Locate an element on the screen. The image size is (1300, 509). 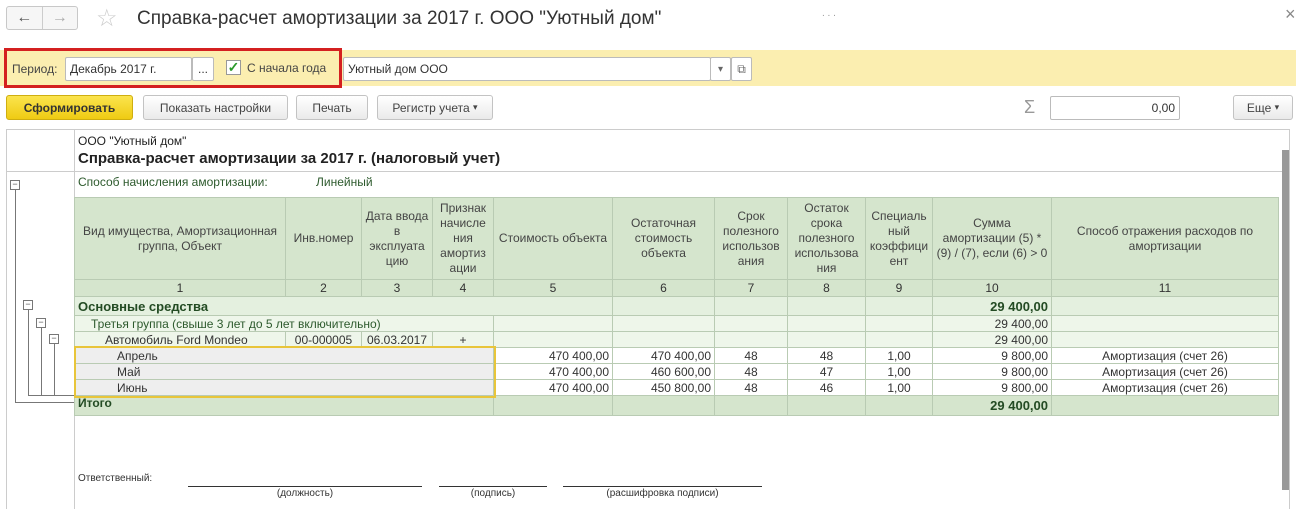
column-number: 6 is located at coordinates (663, 288).